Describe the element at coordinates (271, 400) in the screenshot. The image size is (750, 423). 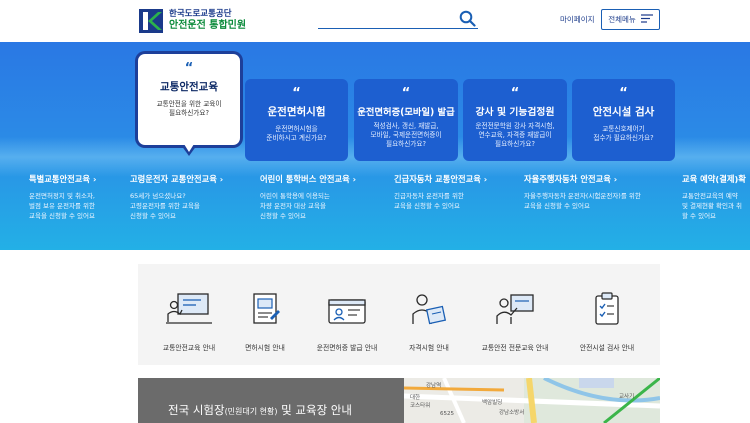
I see `test-center-banner: 전국 시험장(민원대기 현황) 및 교육장 안내` at that location.